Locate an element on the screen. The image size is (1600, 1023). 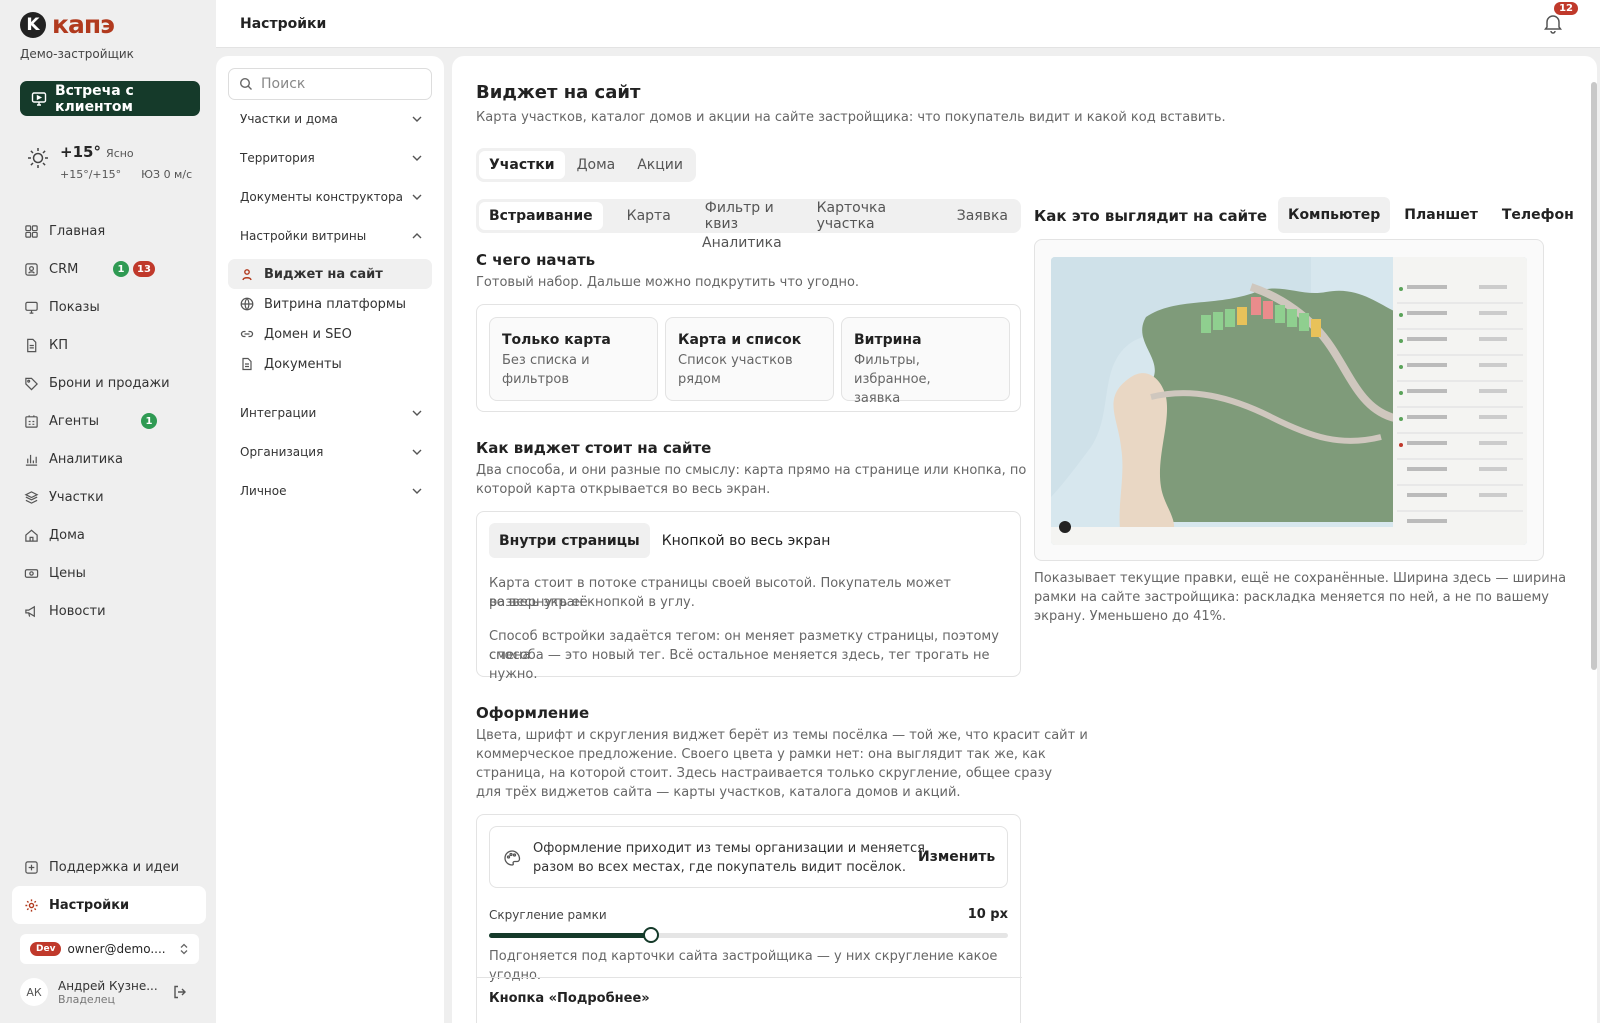
preset-showcase: Витрина Фильтры, избранное, заявка is located at coordinates (925, 361).